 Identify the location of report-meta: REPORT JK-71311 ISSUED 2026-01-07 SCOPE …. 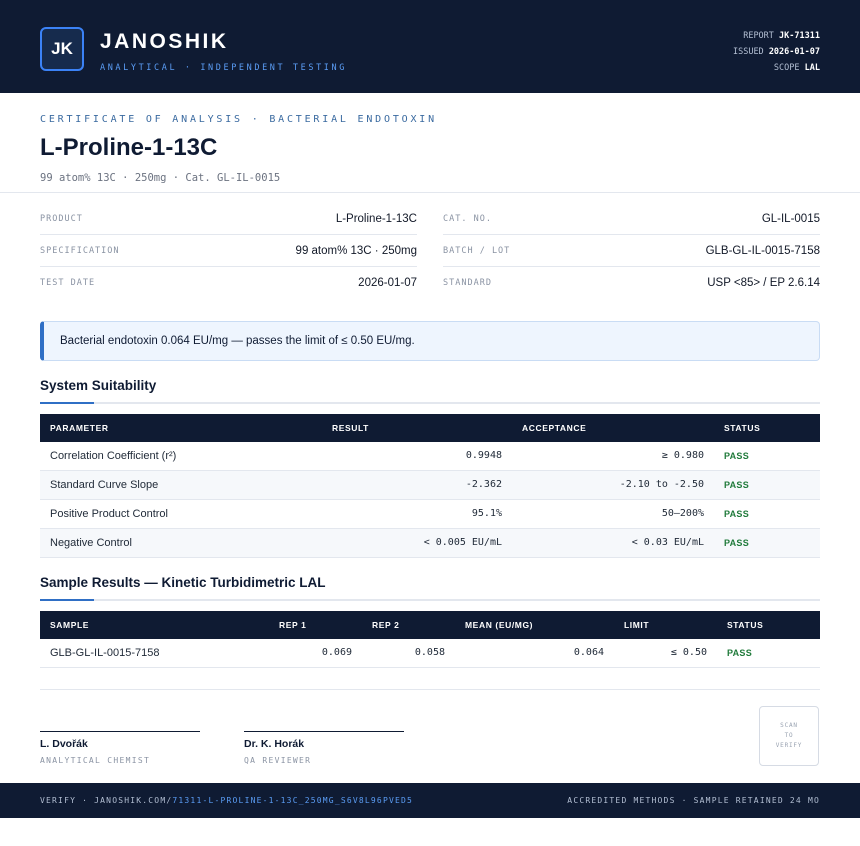
(776, 52).